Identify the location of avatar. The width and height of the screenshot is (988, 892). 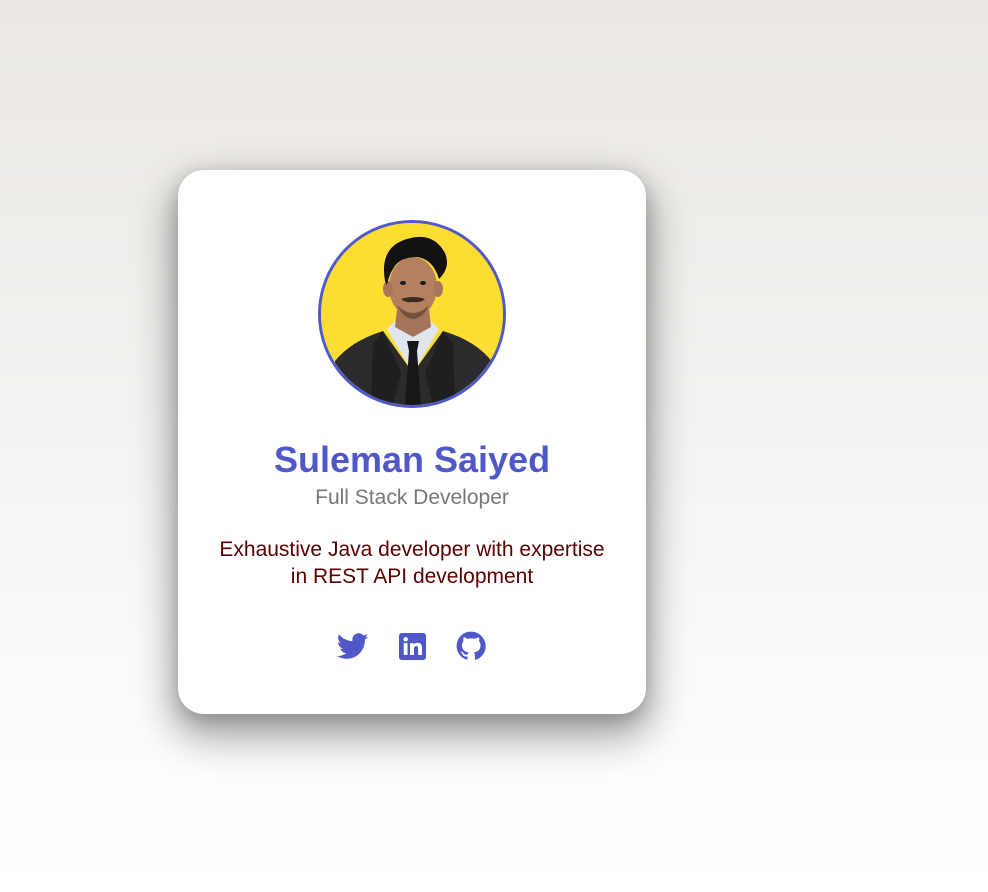
(412, 314).